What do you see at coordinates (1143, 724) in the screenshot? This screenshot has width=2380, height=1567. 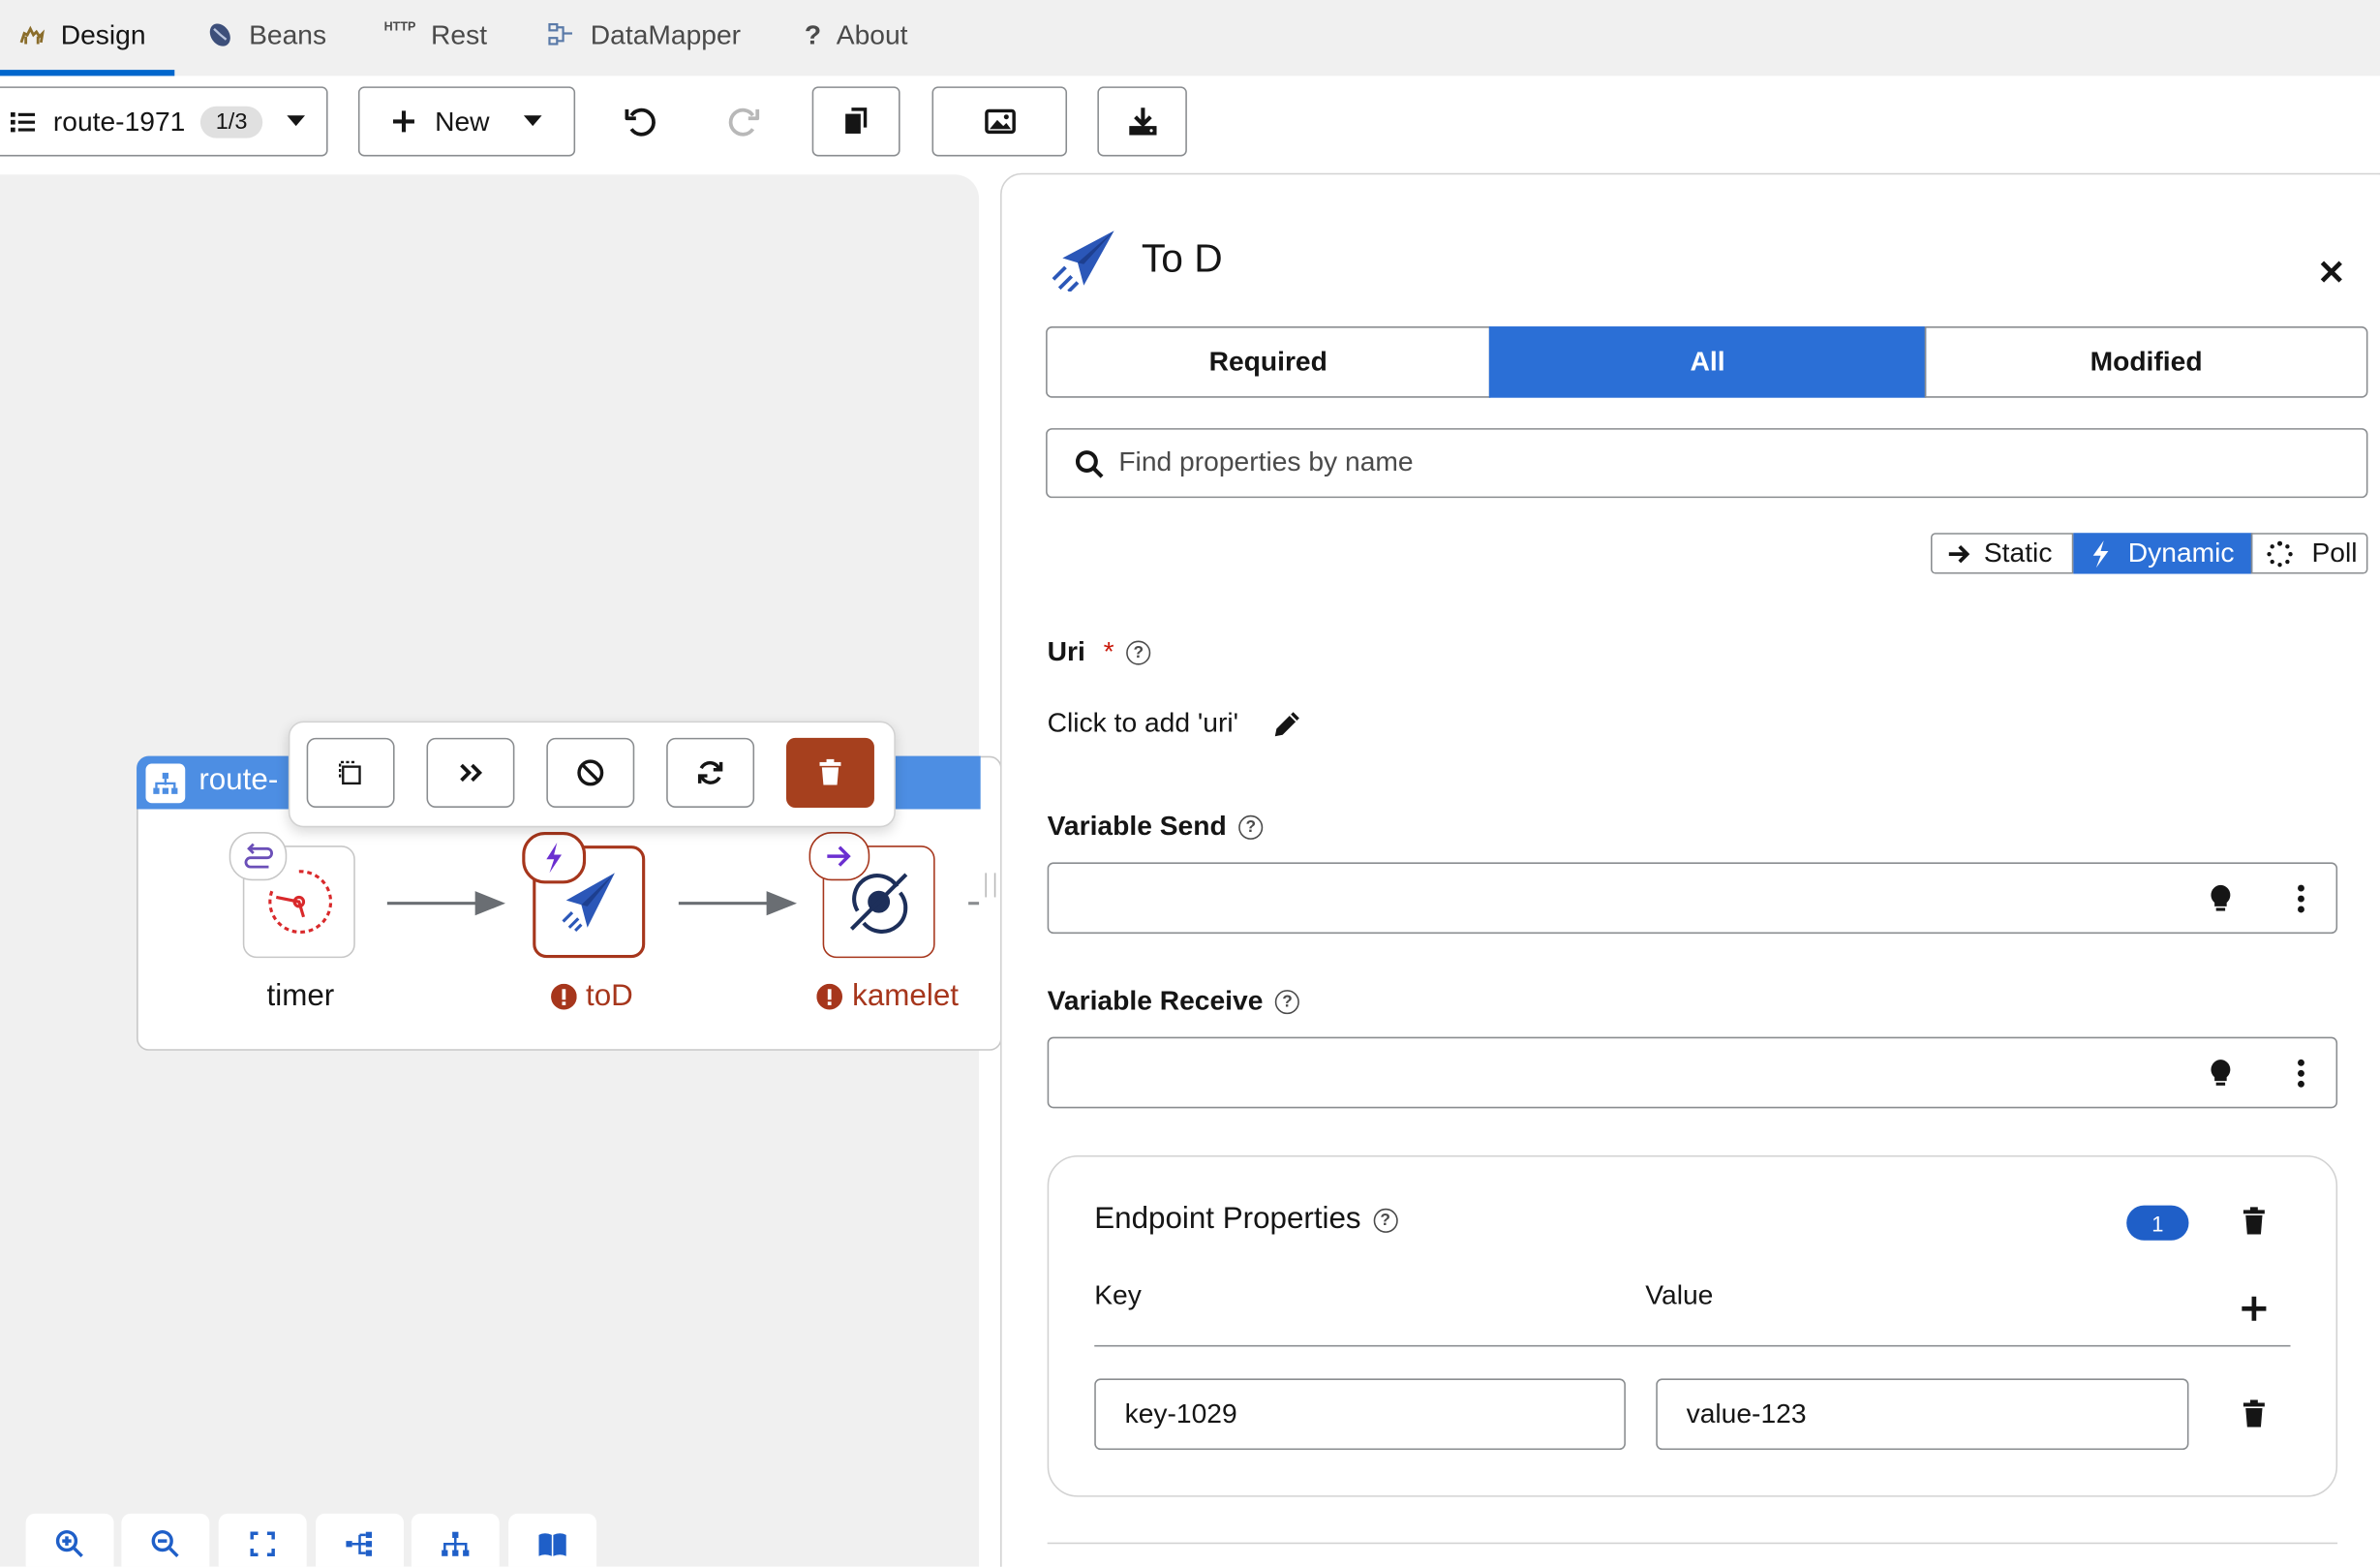 I see `uri-add-link: Click to add 'uri'` at bounding box center [1143, 724].